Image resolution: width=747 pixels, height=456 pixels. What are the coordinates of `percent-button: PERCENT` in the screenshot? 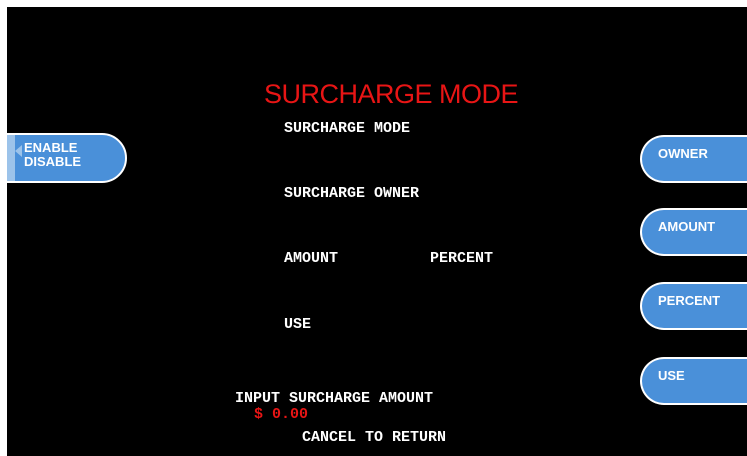 It's located at (693, 306).